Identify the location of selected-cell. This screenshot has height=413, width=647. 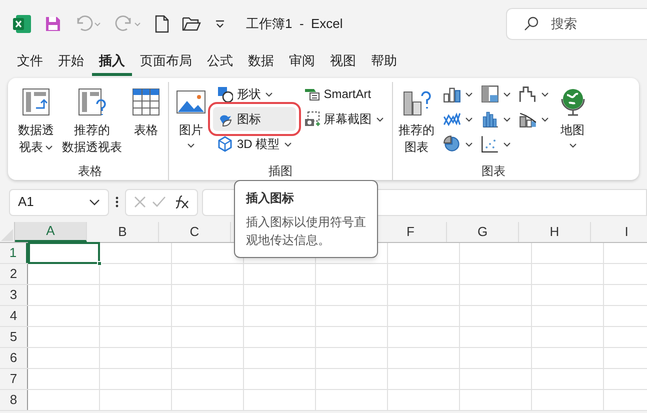
(64, 253).